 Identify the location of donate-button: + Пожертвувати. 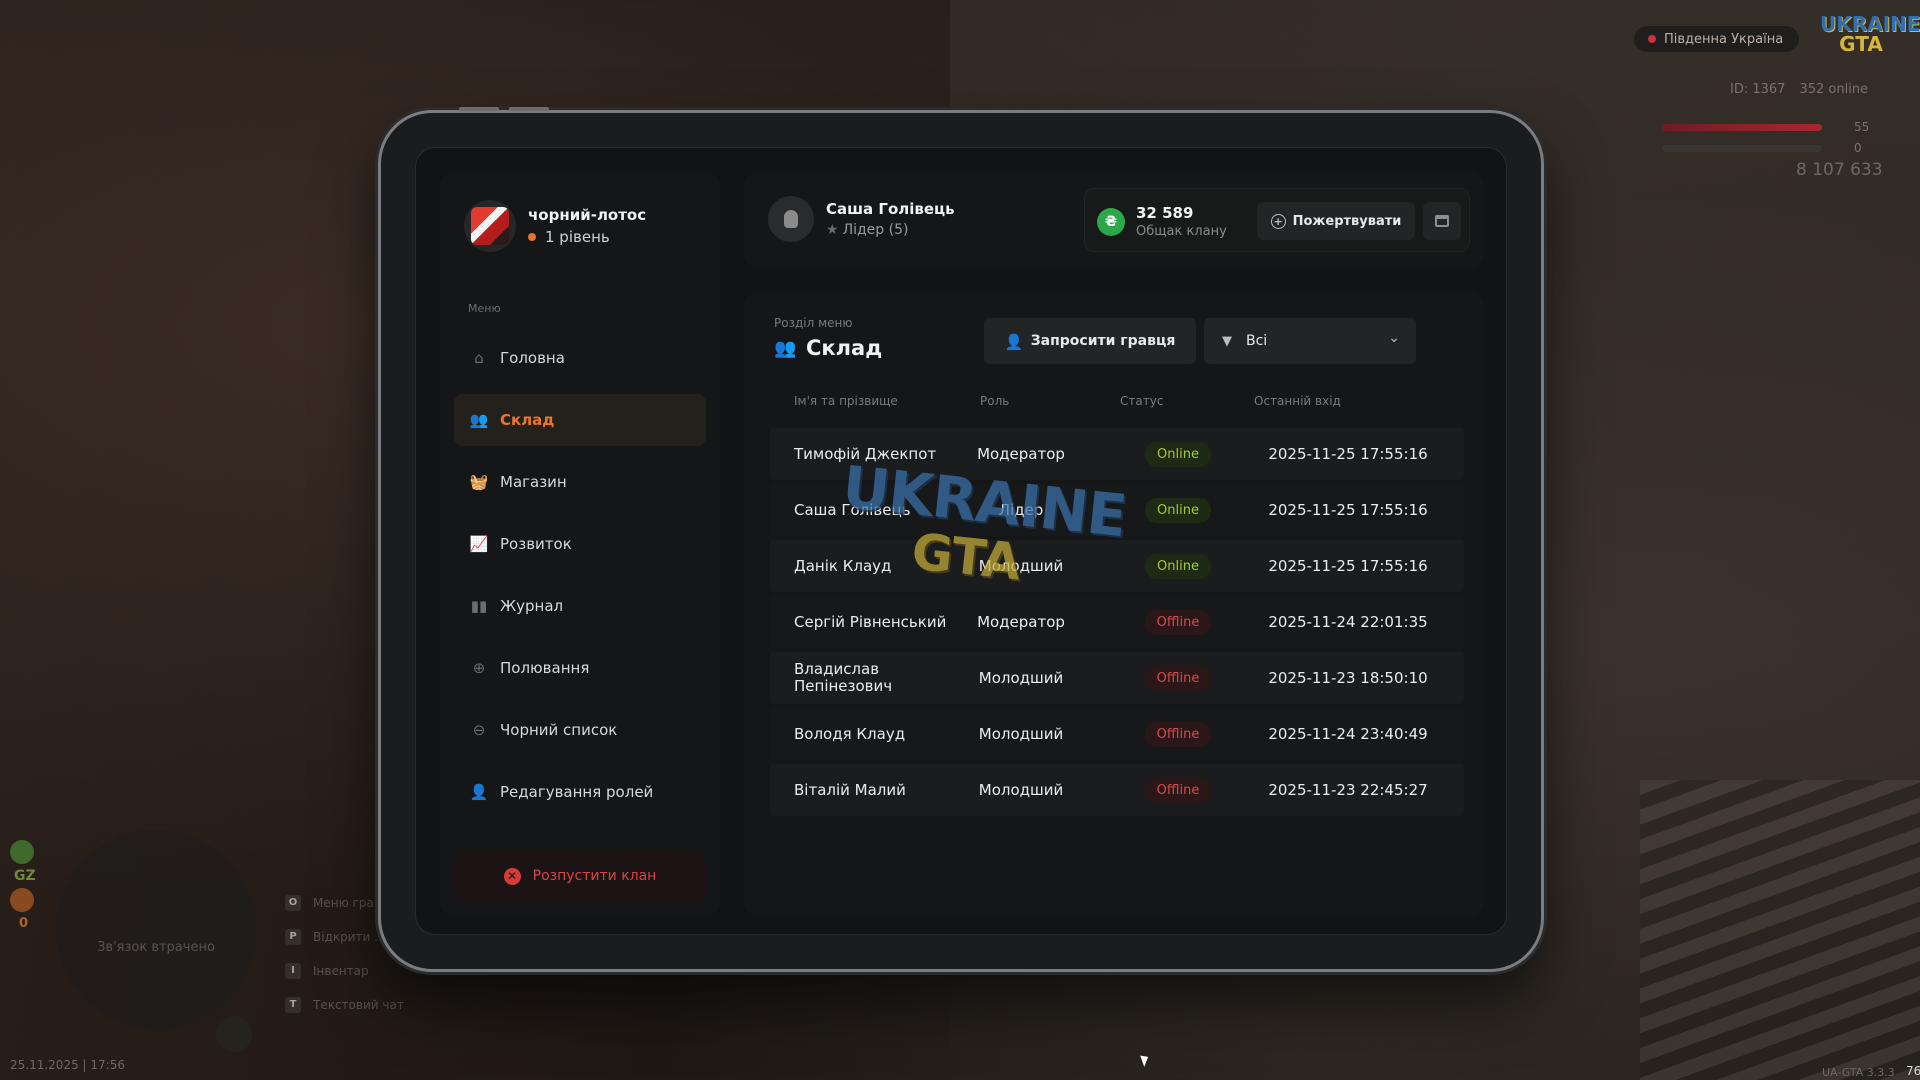
(1336, 221).